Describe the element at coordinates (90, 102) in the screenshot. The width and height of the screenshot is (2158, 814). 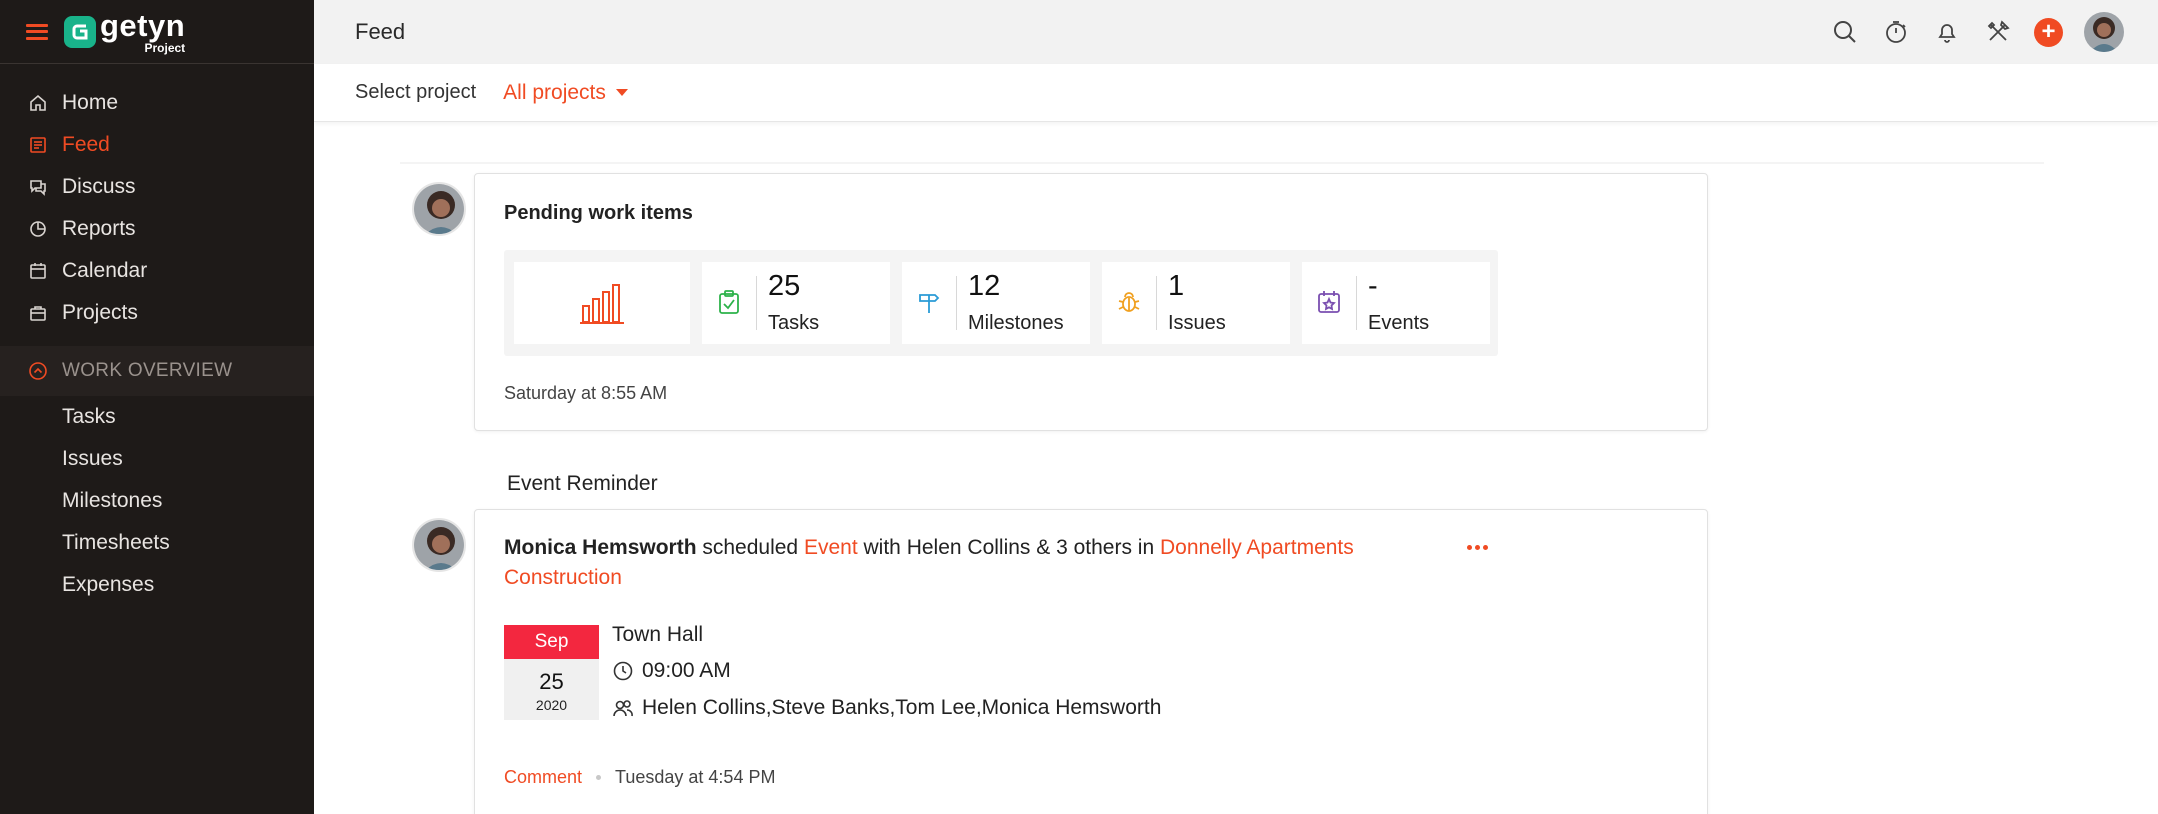
I see `sidebar-item-label: Home` at that location.